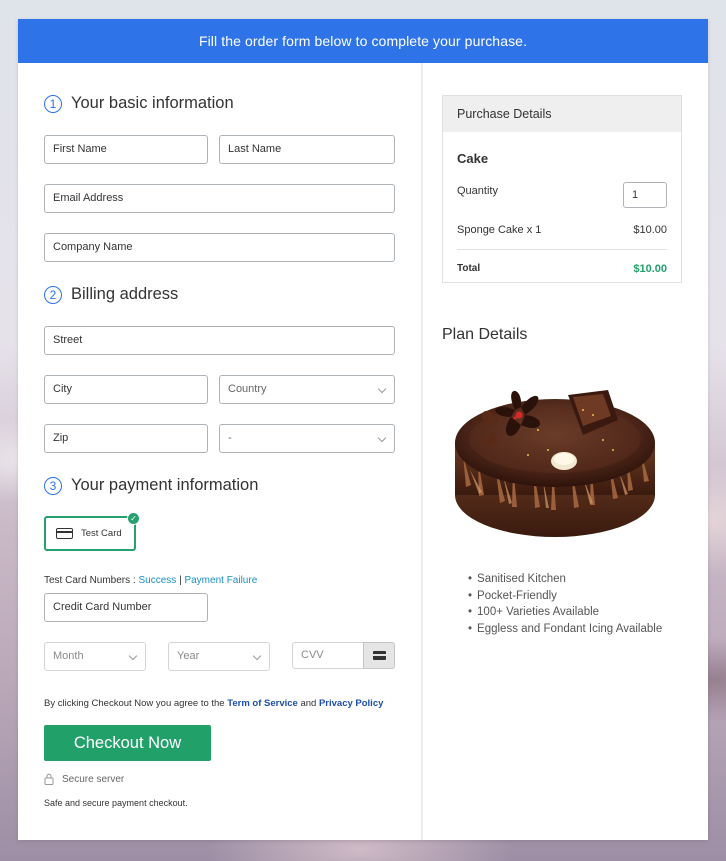 The image size is (726, 861). I want to click on test-numbers-label: Test Card Numbers :, so click(90, 580).